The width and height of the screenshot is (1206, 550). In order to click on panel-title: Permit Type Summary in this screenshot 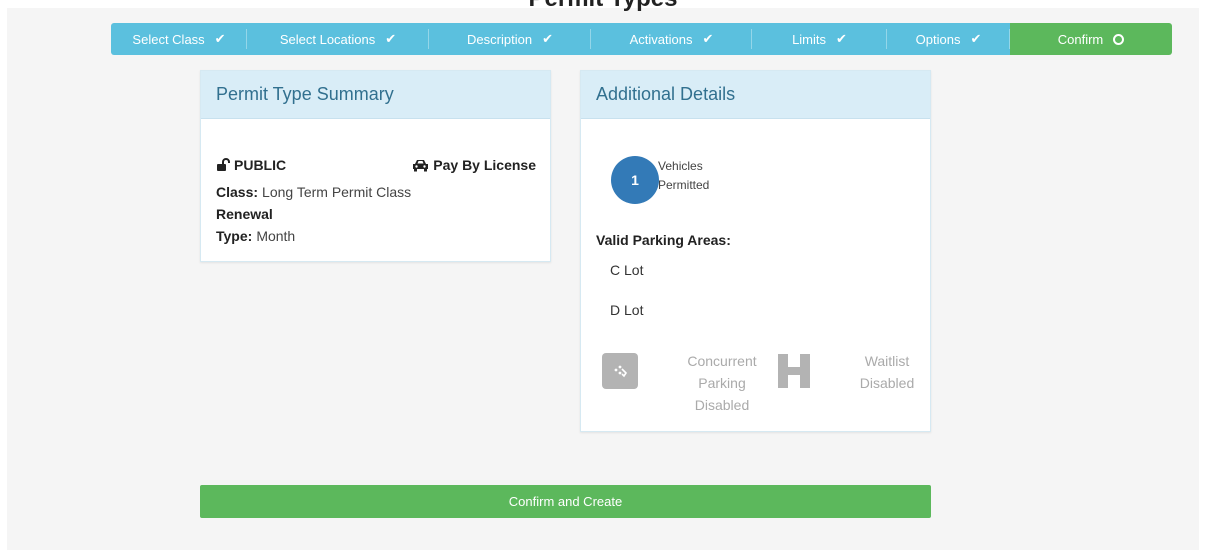, I will do `click(375, 95)`.